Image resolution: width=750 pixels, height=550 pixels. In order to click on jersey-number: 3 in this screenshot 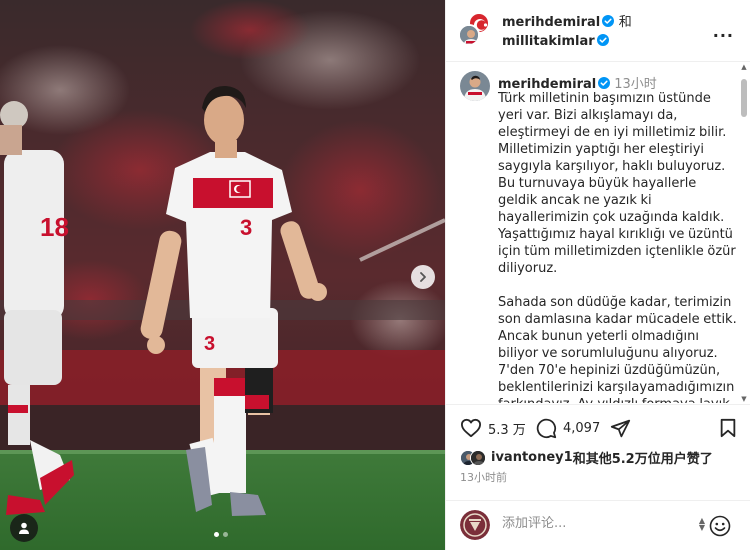, I will do `click(246, 227)`.